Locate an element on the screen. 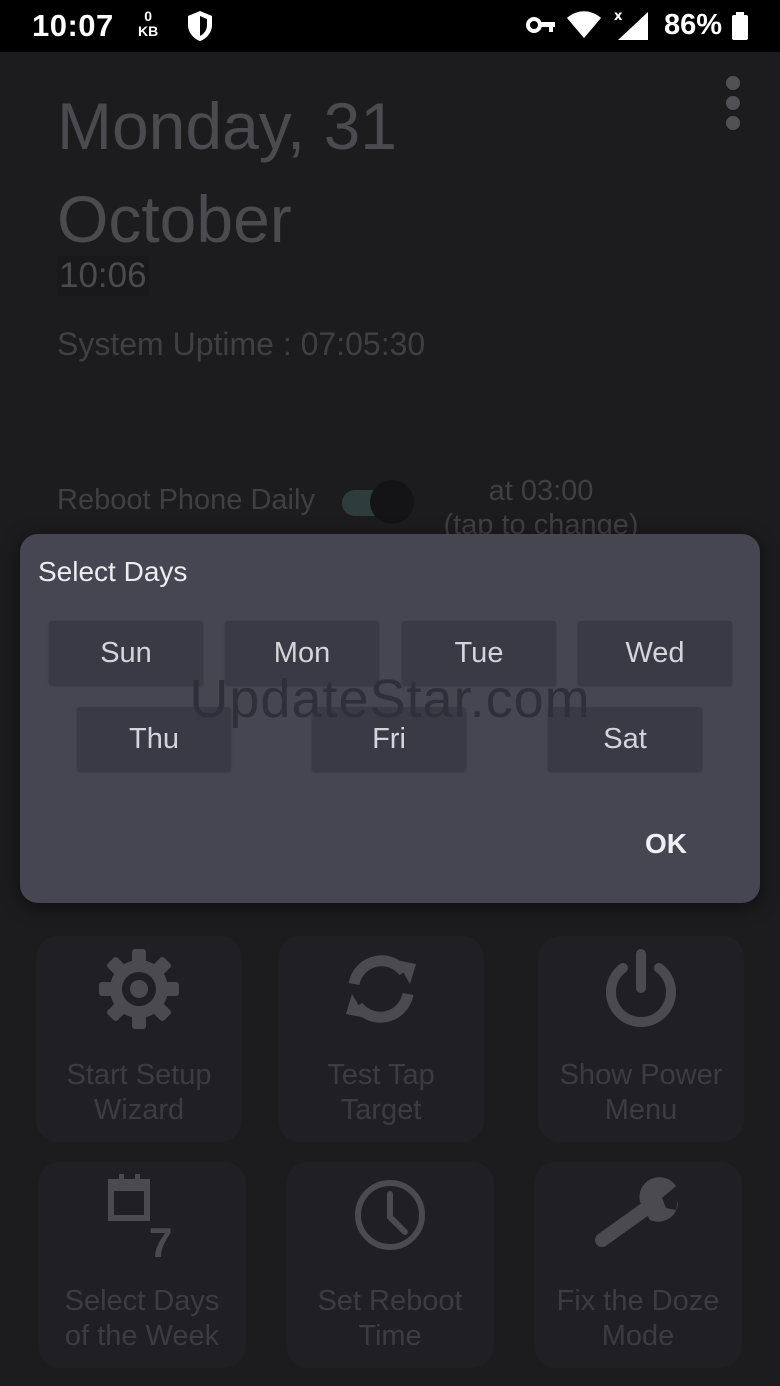 The height and width of the screenshot is (1386, 780). date-line-2: October is located at coordinates (174, 219).